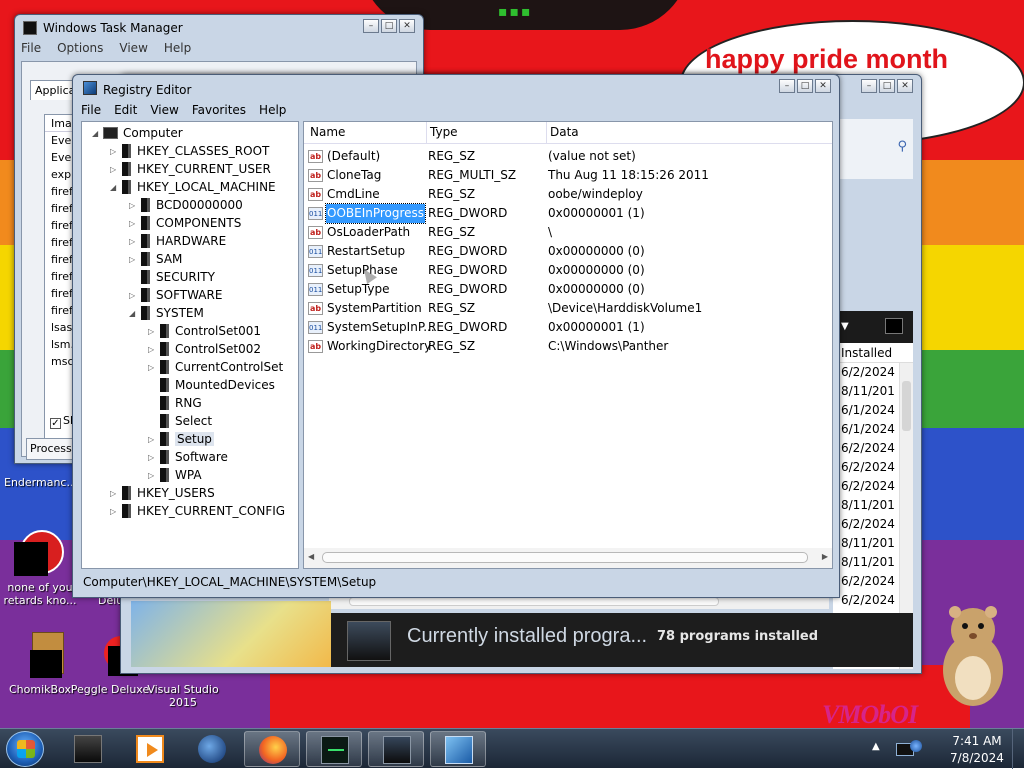 The image size is (1024, 769). What do you see at coordinates (977, 758) in the screenshot?
I see `clock-date: 7/8/2024` at bounding box center [977, 758].